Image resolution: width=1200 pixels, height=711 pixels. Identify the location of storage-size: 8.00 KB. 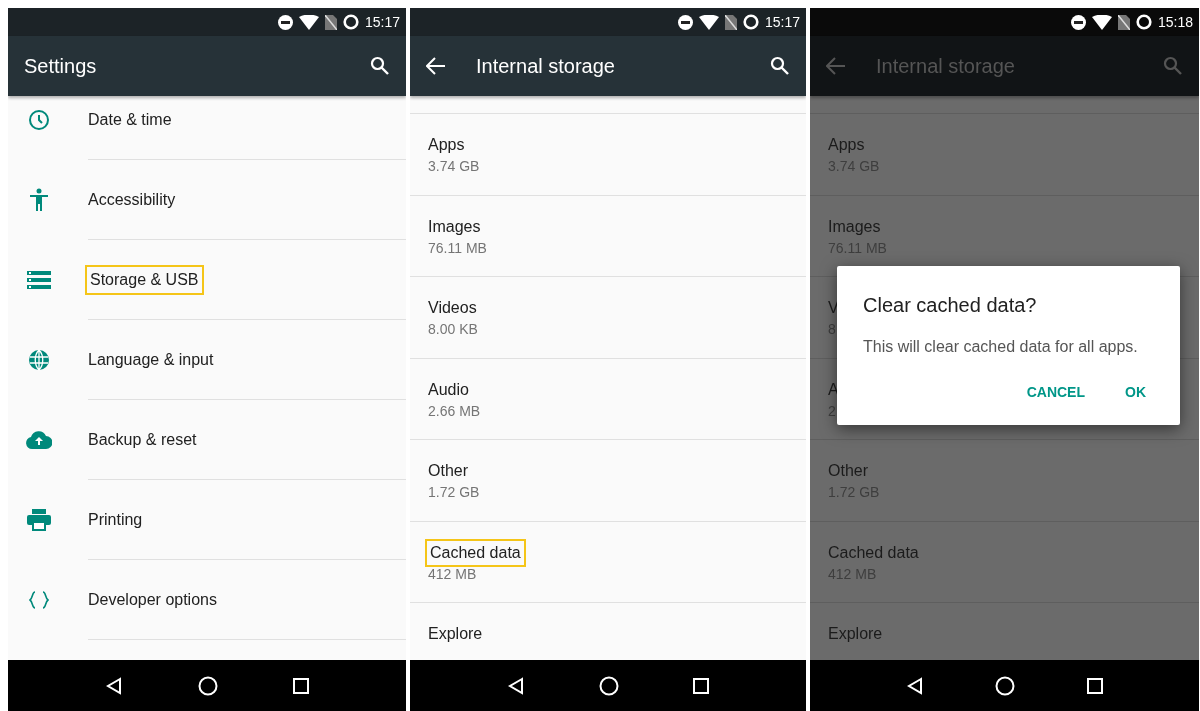
(453, 329).